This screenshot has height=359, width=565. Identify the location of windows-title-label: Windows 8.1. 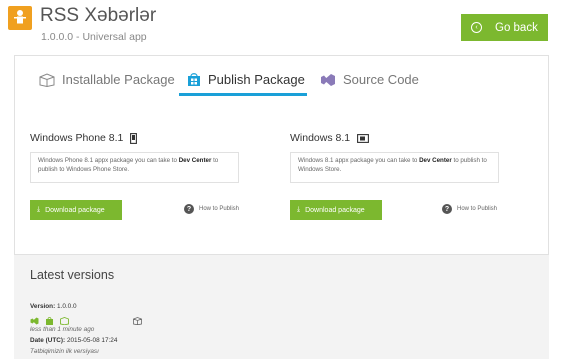
(320, 138).